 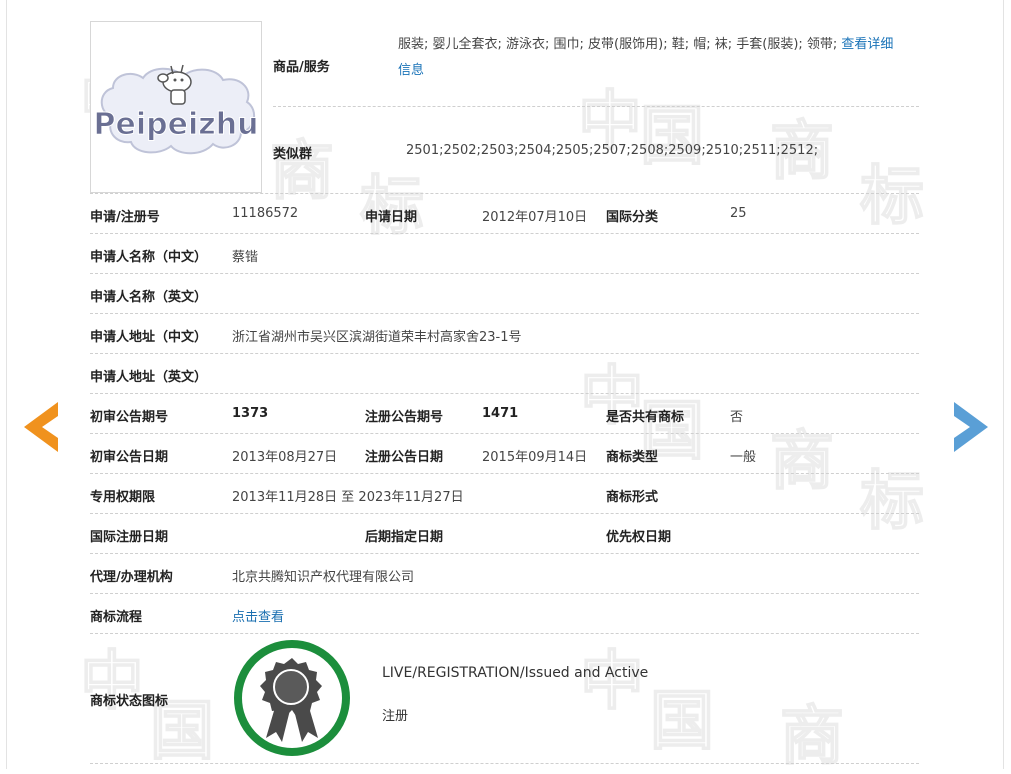 I want to click on tm-type-value: 一般, so click(x=743, y=457).